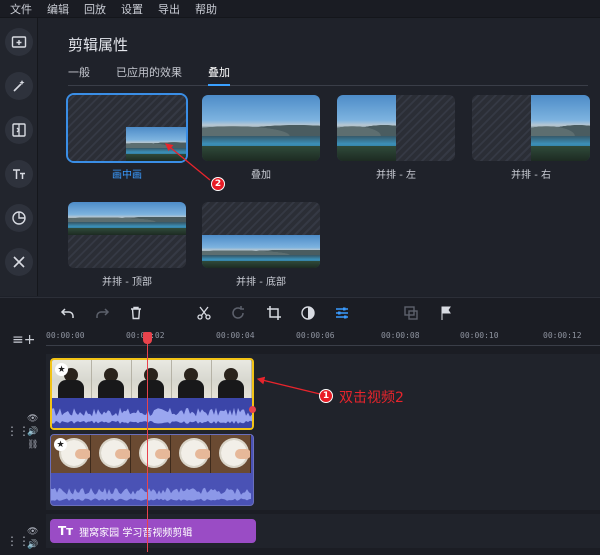 The width and height of the screenshot is (600, 555). I want to click on folder-plus-icon, so click(19, 42).